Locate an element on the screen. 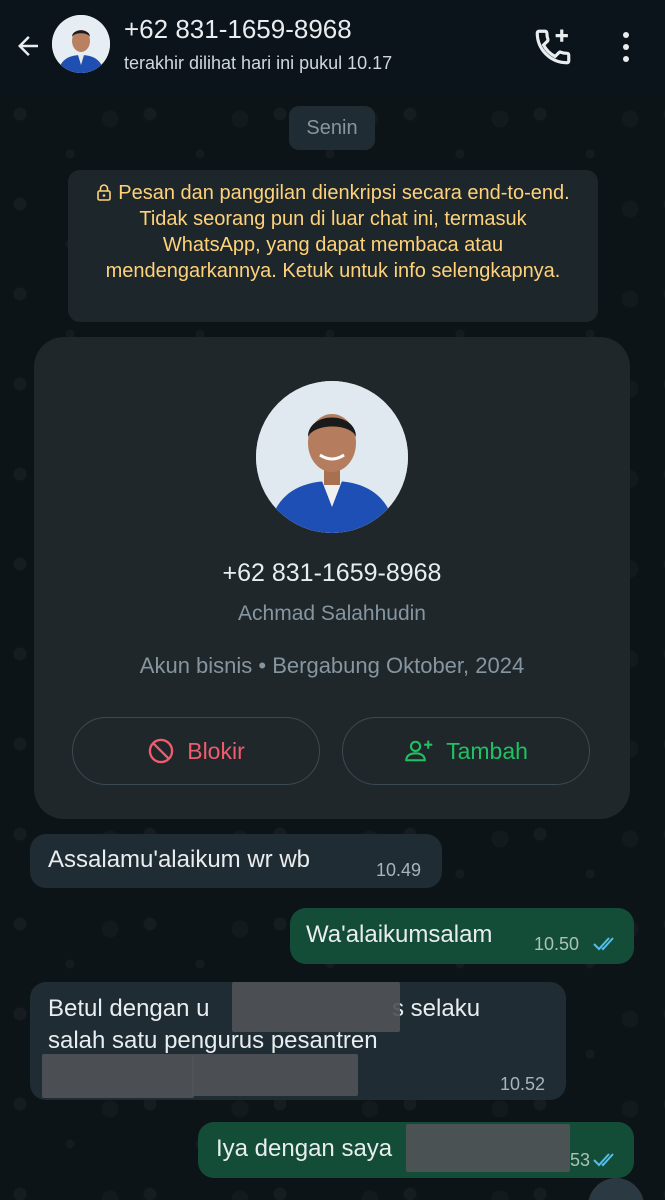 This screenshot has height=1200, width=665. message-text: Wa'alaikumsalam is located at coordinates (399, 934).